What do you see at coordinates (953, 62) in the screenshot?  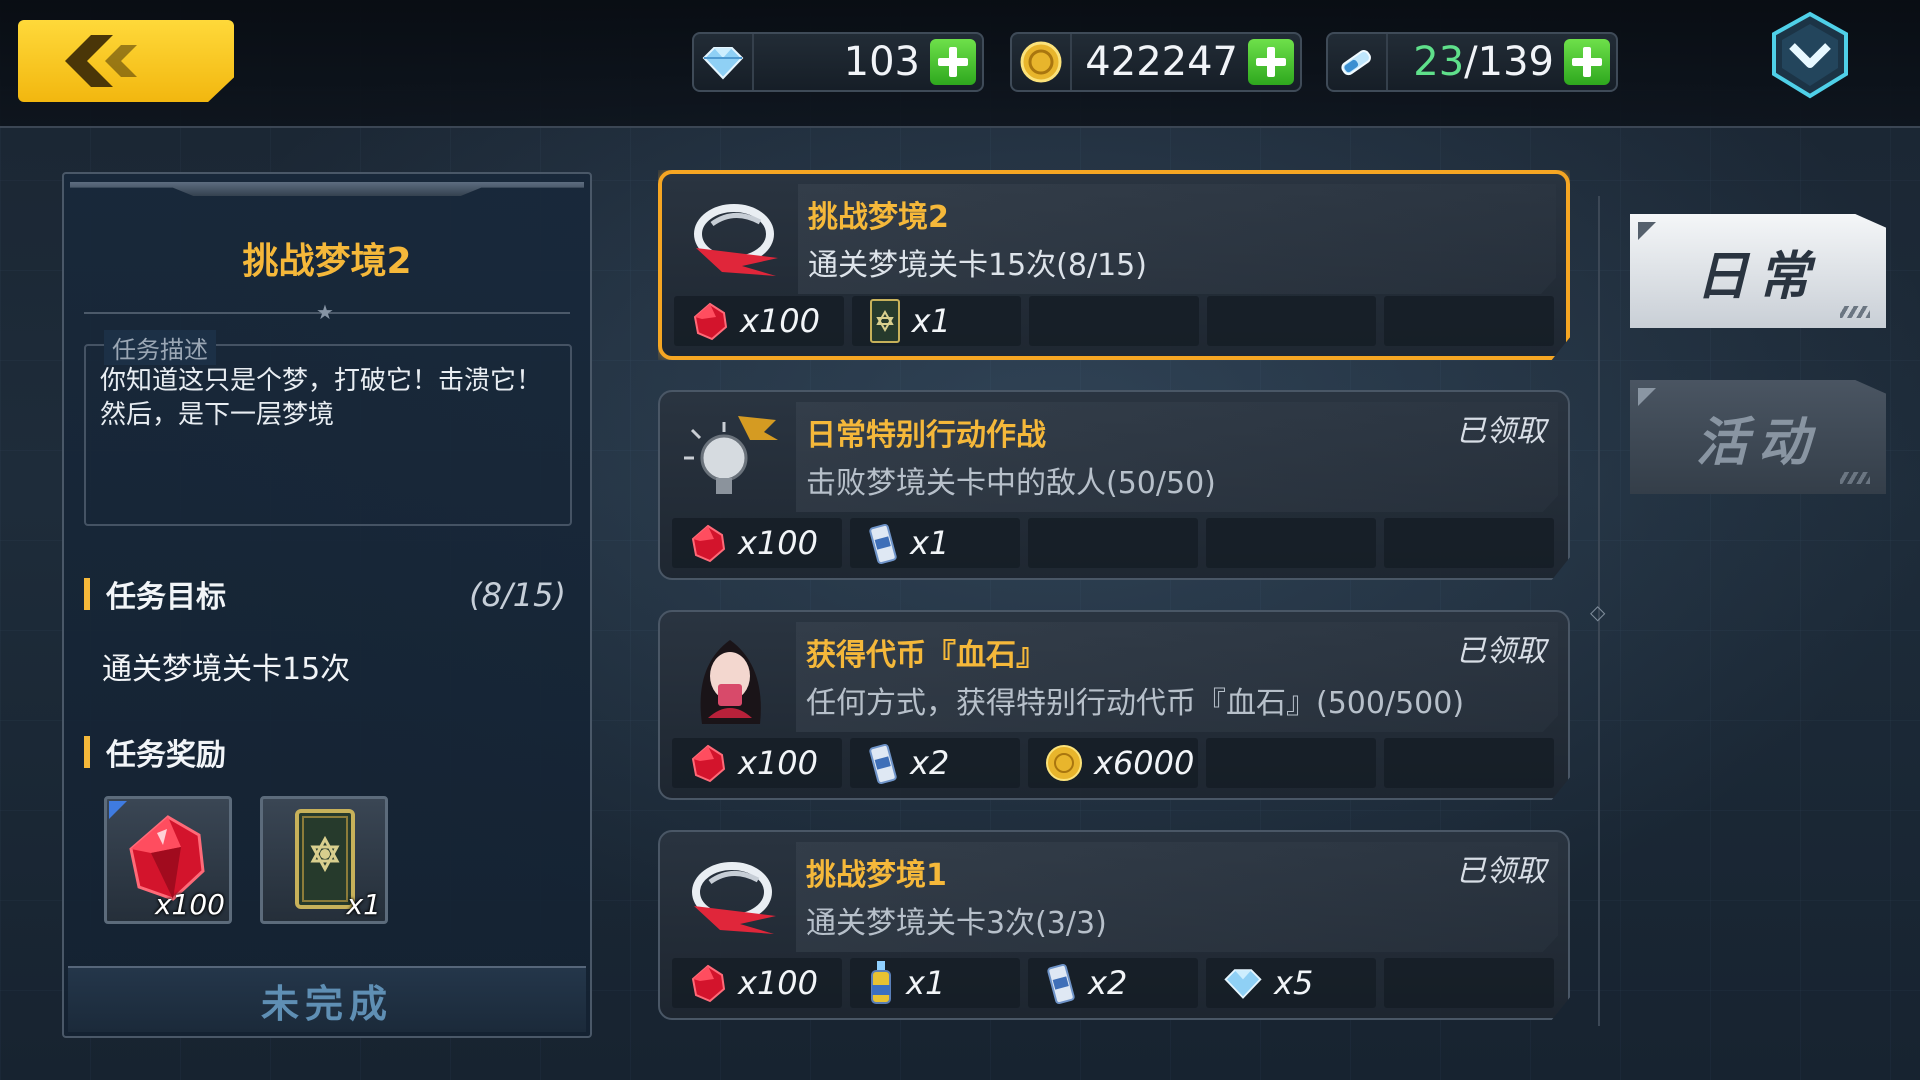 I see `add-crystal-button` at bounding box center [953, 62].